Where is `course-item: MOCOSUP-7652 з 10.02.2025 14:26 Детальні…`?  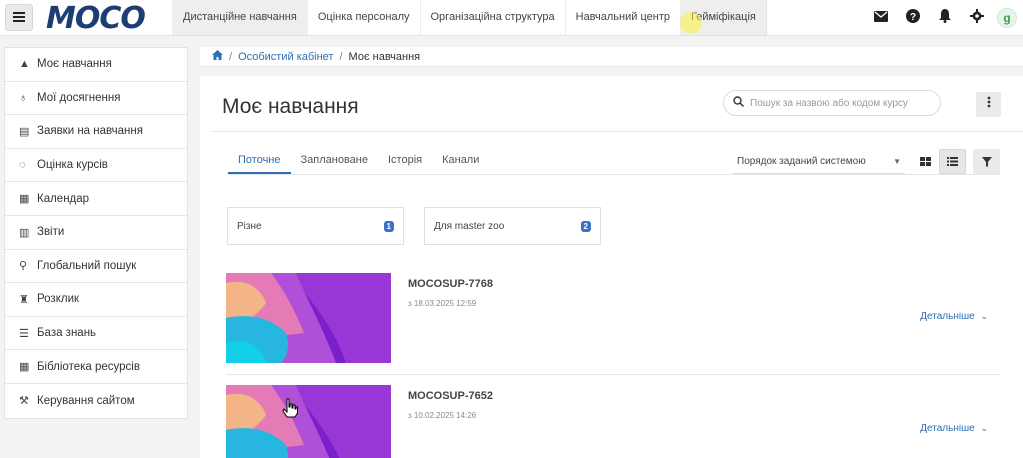 course-item: MOCOSUP-7652 з 10.02.2025 14:26 Детальні… is located at coordinates (613, 421).